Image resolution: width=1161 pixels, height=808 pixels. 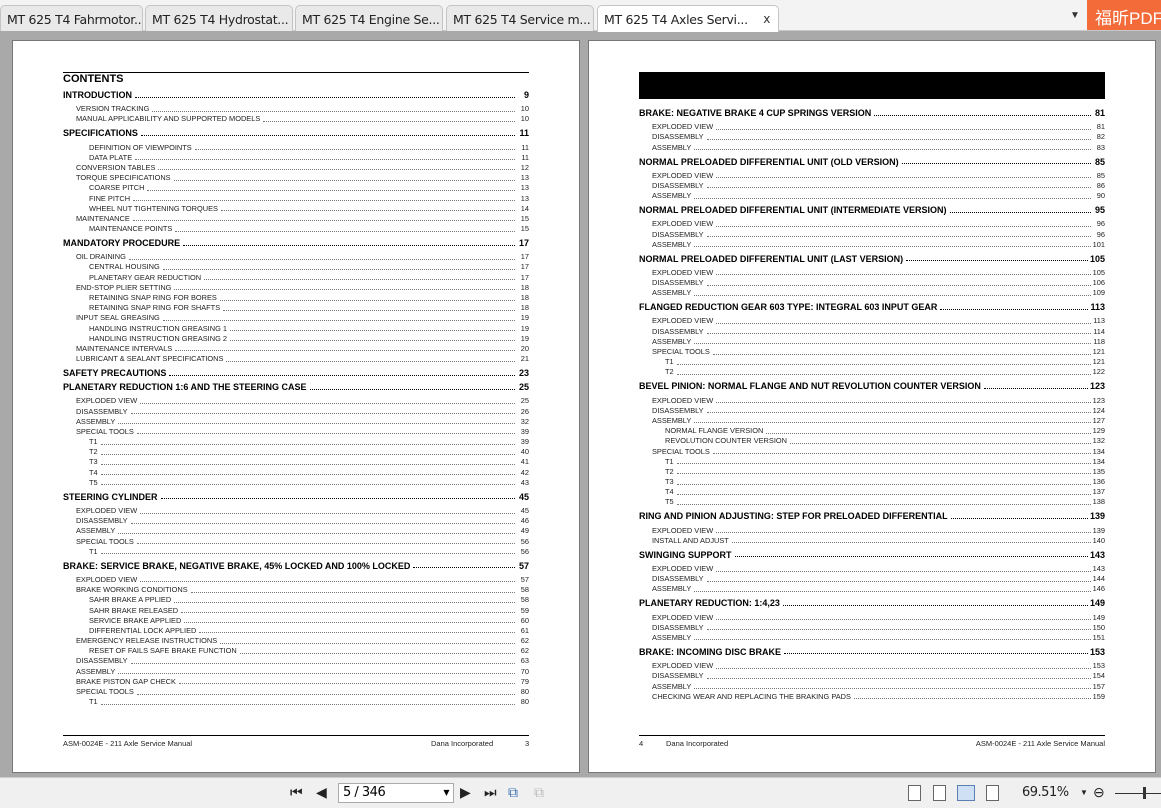 What do you see at coordinates (872, 603) in the screenshot?
I see `toc-chapter: PLANETARY REDUCTION: 1:4,23 149` at bounding box center [872, 603].